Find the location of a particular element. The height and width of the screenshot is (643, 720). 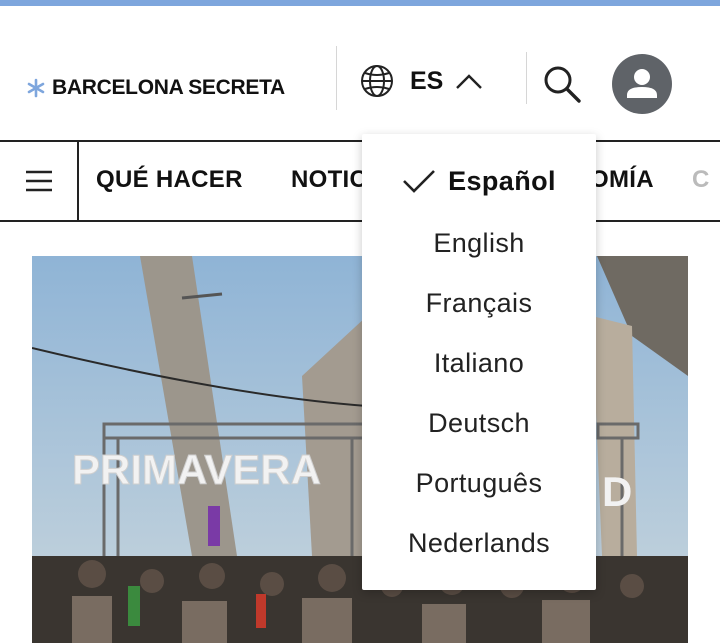

language-option-nederlands: Nederlands is located at coordinates (479, 543).